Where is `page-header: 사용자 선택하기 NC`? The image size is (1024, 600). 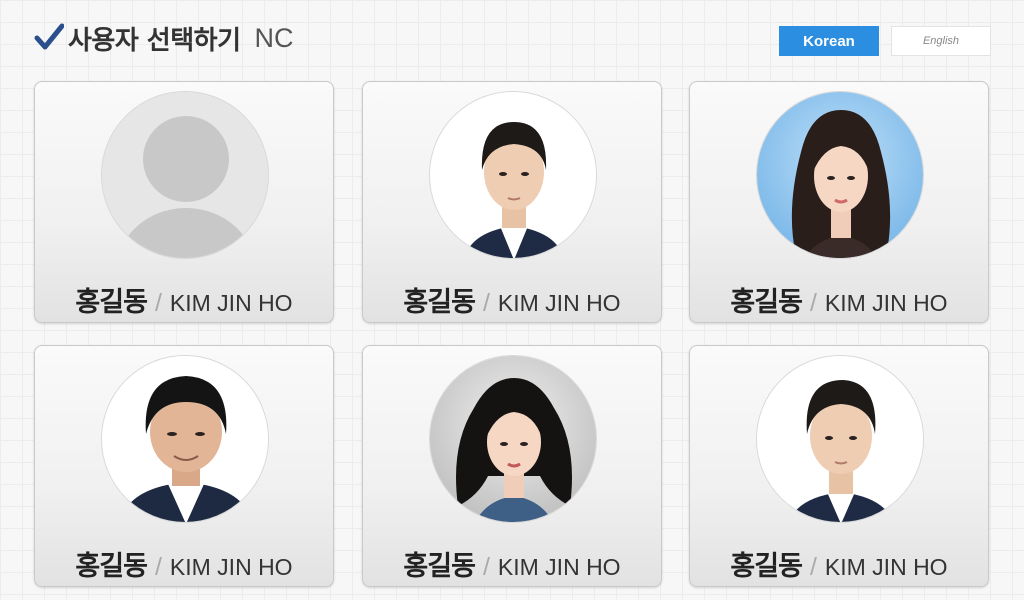
page-header: 사용자 선택하기 NC is located at coordinates (164, 38).